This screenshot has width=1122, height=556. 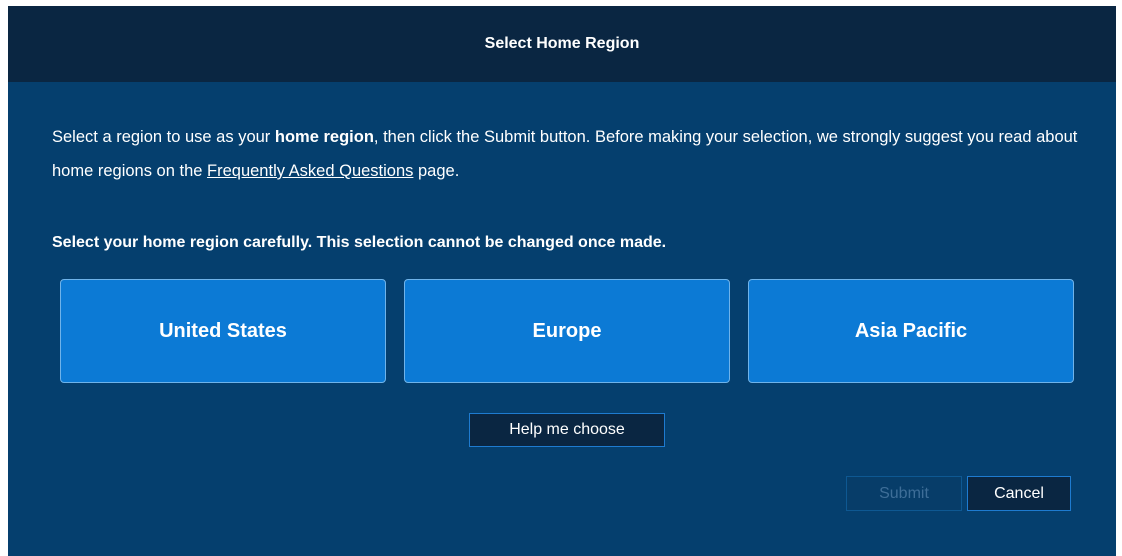 What do you see at coordinates (567, 430) in the screenshot?
I see `help-me-choose-button: Help me choose` at bounding box center [567, 430].